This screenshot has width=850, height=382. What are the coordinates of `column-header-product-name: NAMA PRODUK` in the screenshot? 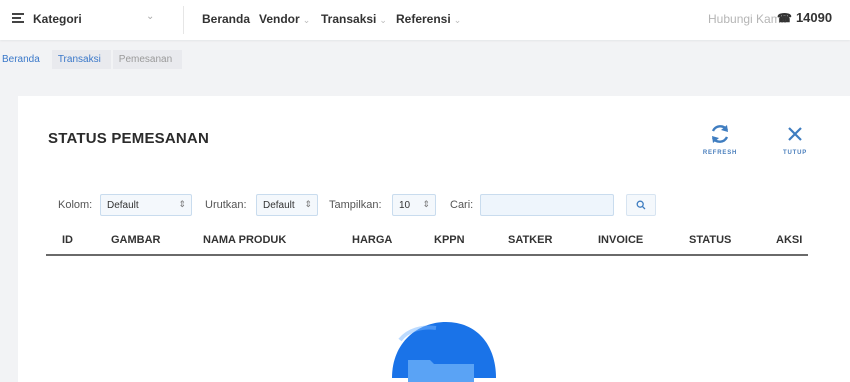 It's located at (244, 240).